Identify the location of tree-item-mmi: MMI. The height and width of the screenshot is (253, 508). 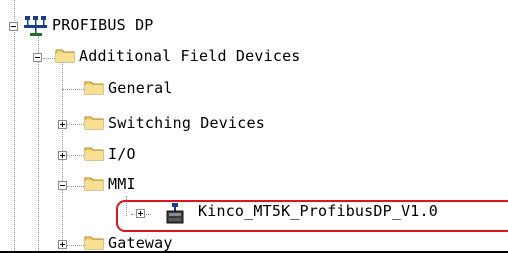
(122, 184).